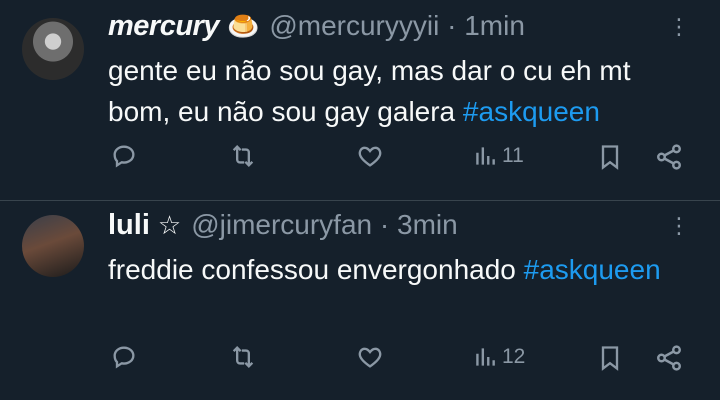 The width and height of the screenshot is (720, 400). I want to click on action-bar: 11, so click(360, 162).